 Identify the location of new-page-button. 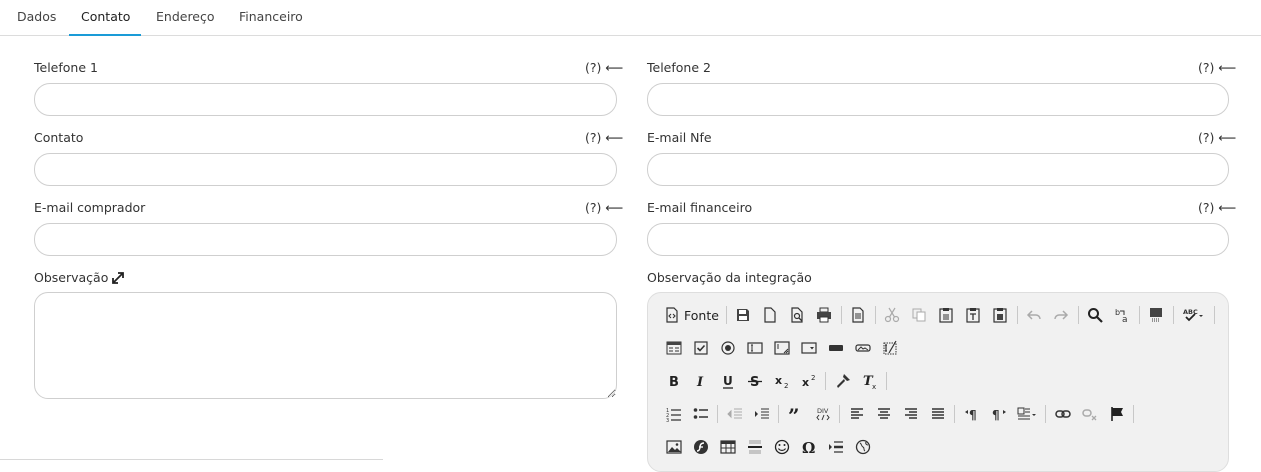
(770, 315).